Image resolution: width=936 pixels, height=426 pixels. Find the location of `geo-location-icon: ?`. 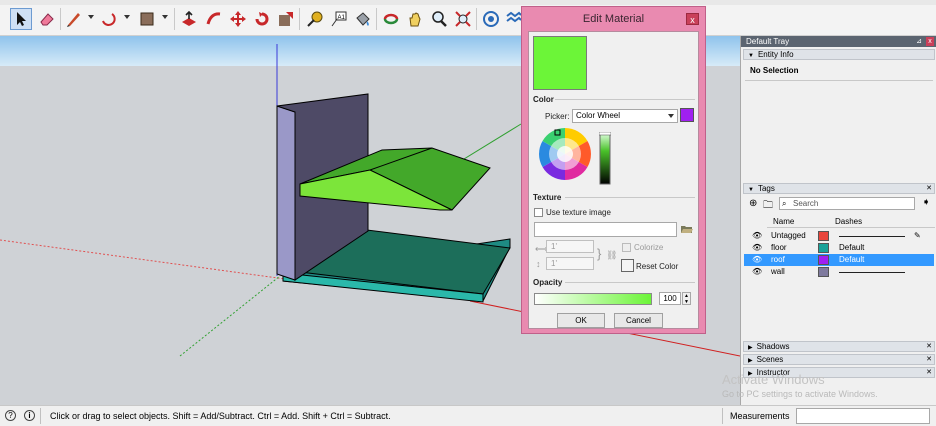

geo-location-icon: ? is located at coordinates (10, 415).